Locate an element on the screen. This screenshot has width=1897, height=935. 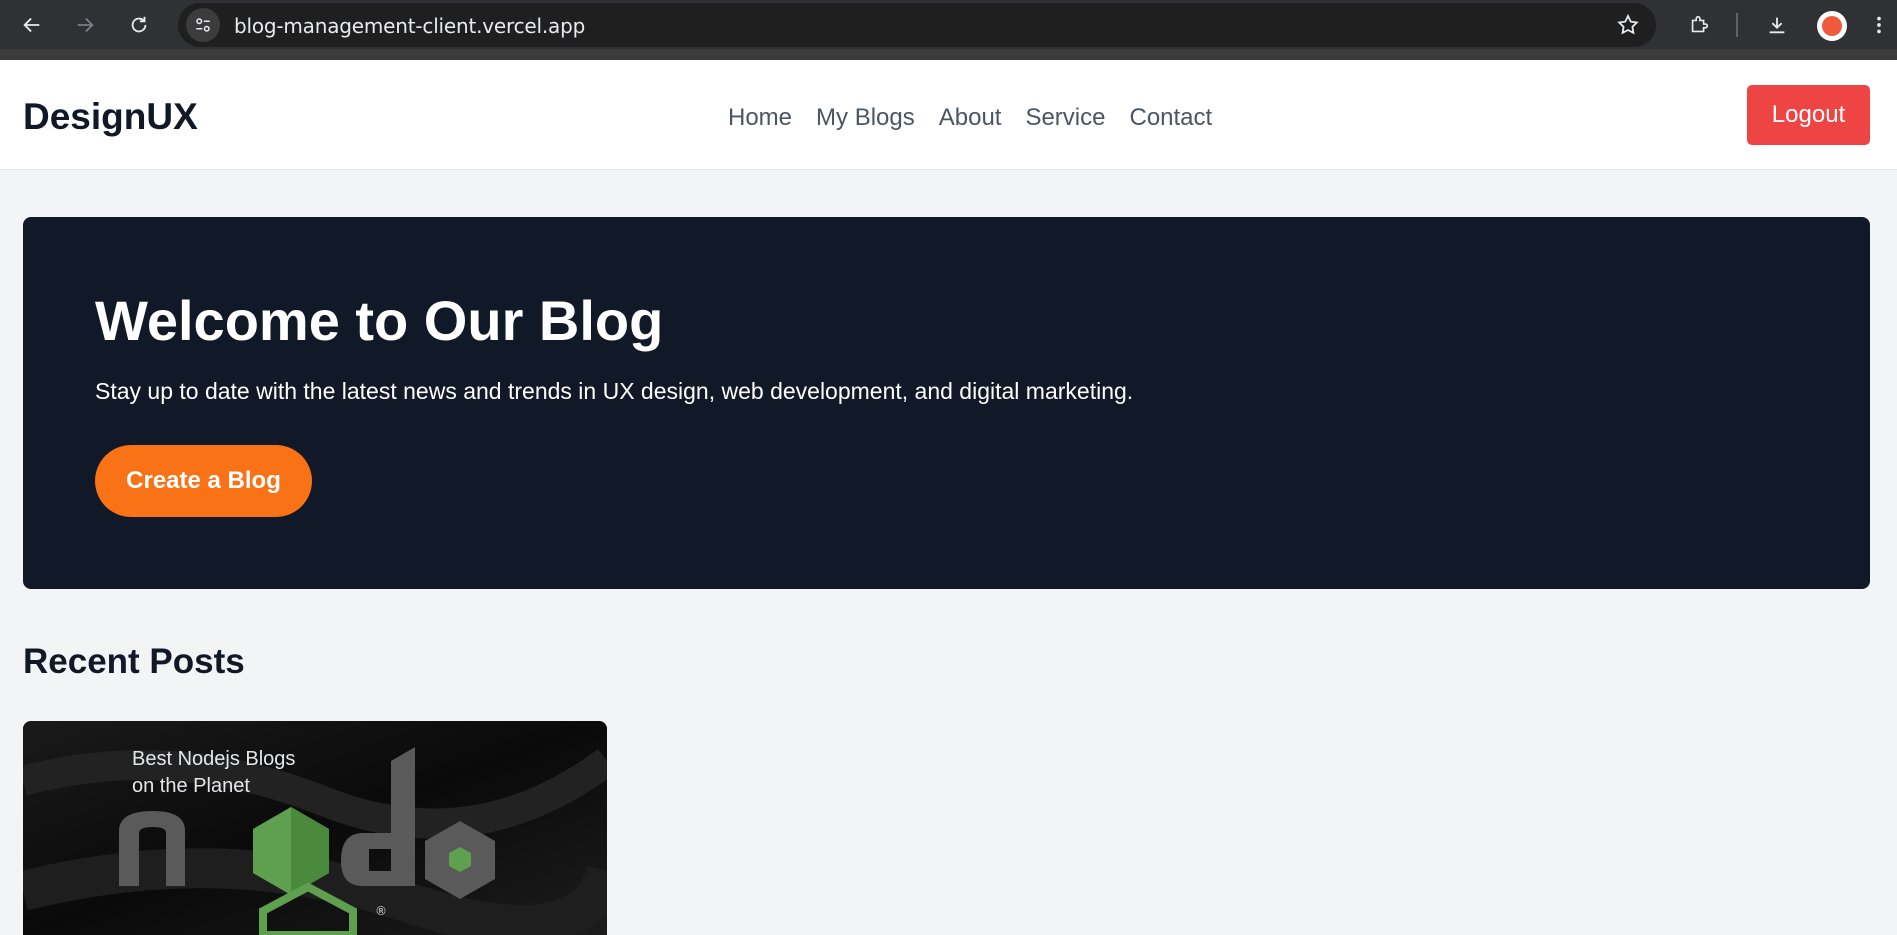
post-thumbnail-image: ® is located at coordinates (315, 828).